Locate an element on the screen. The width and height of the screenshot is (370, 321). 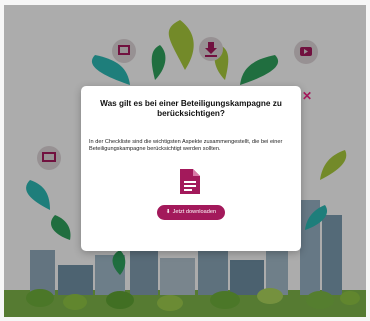
close-icon: ✕ is located at coordinates (307, 96).